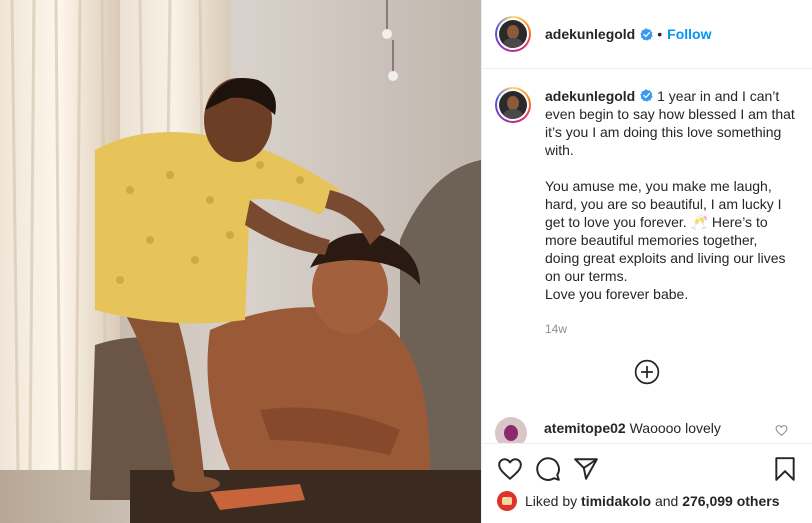  Describe the element at coordinates (781, 430) in the screenshot. I see `comment-heart-icon` at that location.